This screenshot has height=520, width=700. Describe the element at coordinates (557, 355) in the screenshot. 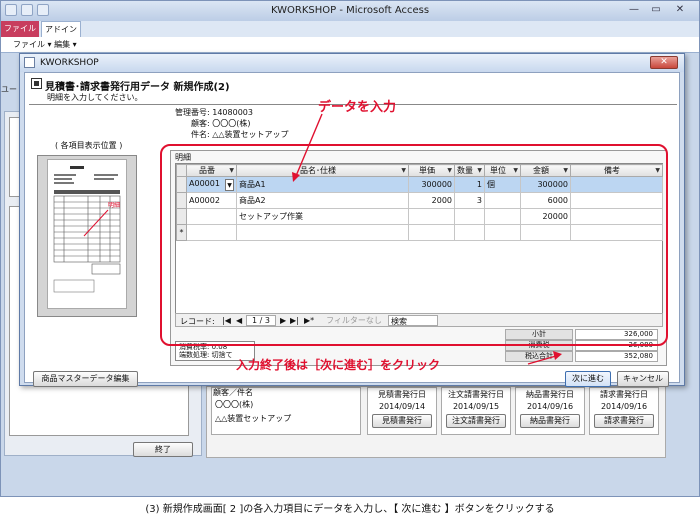

I see `arrow-to-next-head` at that location.